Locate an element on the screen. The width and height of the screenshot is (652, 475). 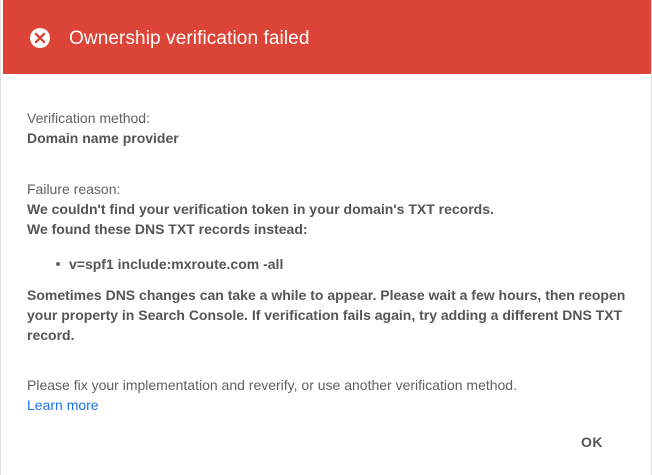
failure-reason-line2: We found these DNS TXT records instead: is located at coordinates (167, 229).